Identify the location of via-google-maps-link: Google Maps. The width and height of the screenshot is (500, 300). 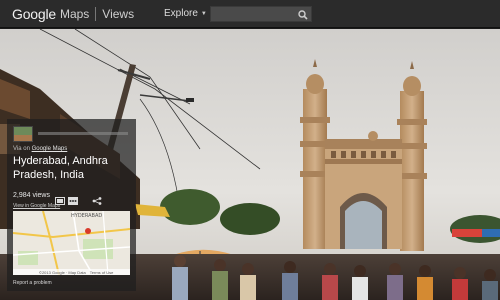
(50, 149).